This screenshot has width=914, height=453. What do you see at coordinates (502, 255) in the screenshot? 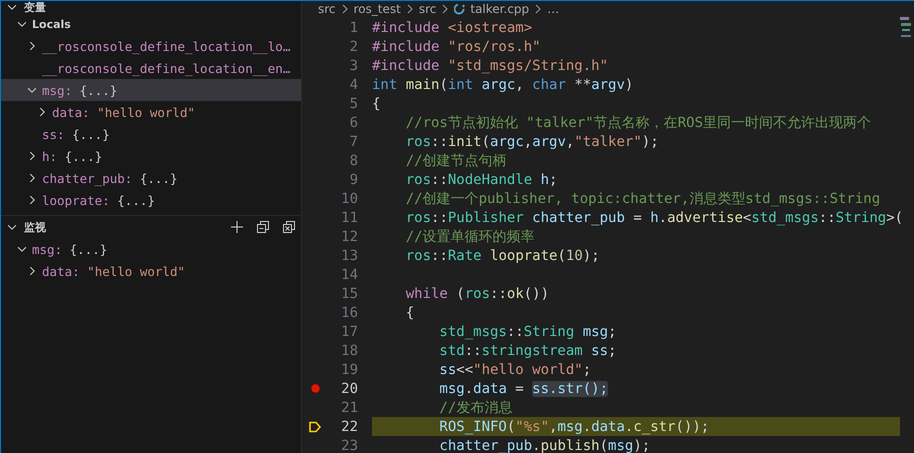
I see `code-line: ros::Rate looprate(10);` at bounding box center [502, 255].